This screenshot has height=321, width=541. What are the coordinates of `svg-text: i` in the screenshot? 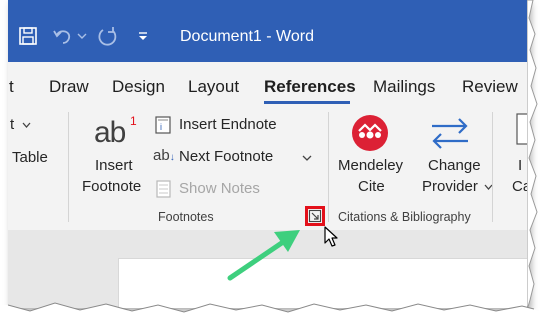 It's located at (161, 127).